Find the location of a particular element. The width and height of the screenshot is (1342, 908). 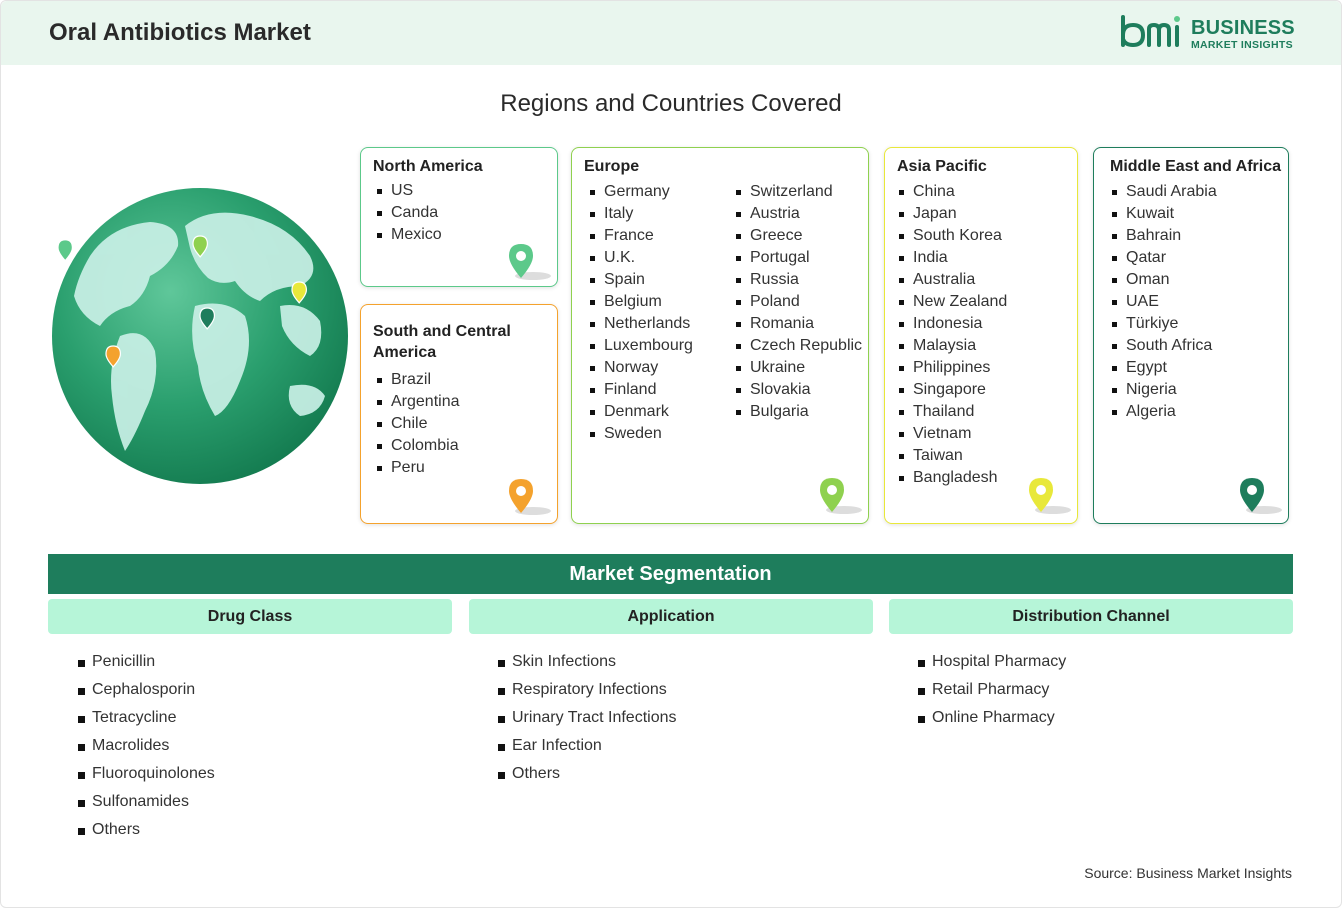

list-item: Spain is located at coordinates (640, 280).